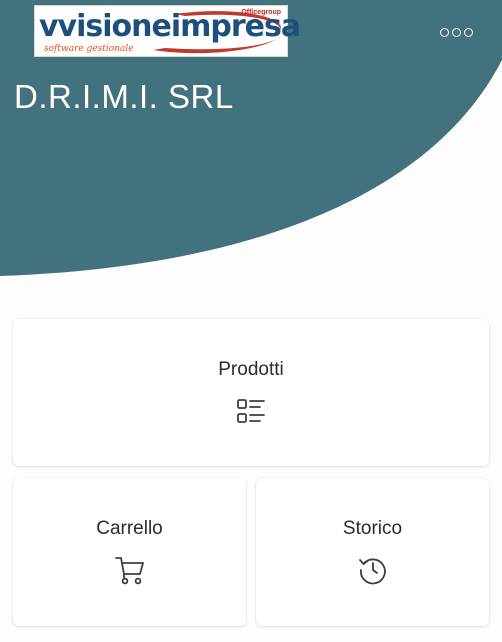 Image resolution: width=502 pixels, height=642 pixels. Describe the element at coordinates (170, 26) in the screenshot. I see `logo-brand-text: vvisioneimpresa` at that location.